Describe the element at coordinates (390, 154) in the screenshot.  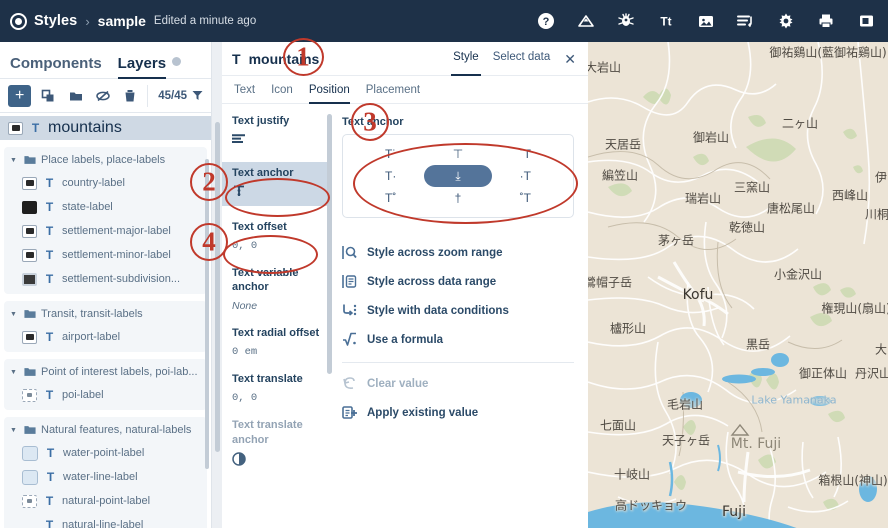
I see `anchor-option-top-left: T˙` at that location.